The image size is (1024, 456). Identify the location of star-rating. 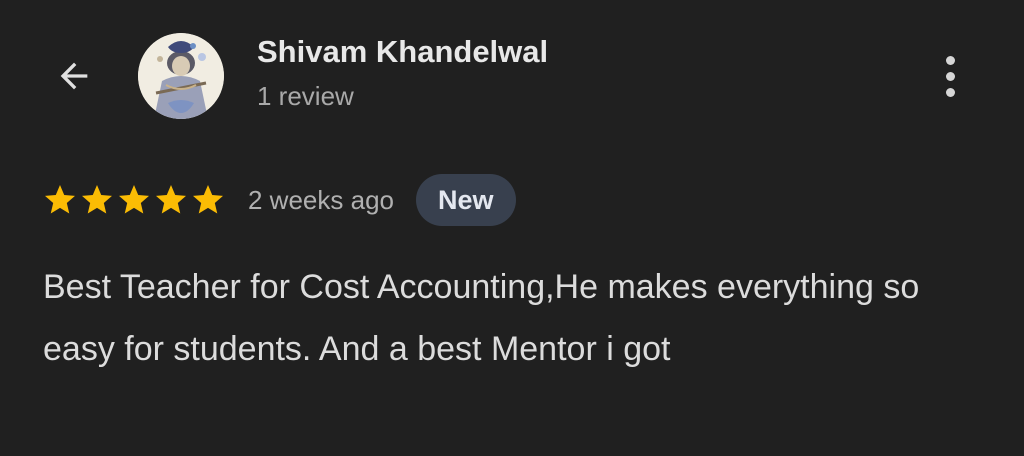
(134, 200).